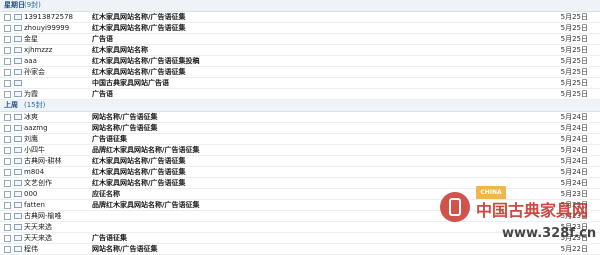 The image size is (600, 255). I want to click on sender-name: xjhmzzz, so click(38, 50).